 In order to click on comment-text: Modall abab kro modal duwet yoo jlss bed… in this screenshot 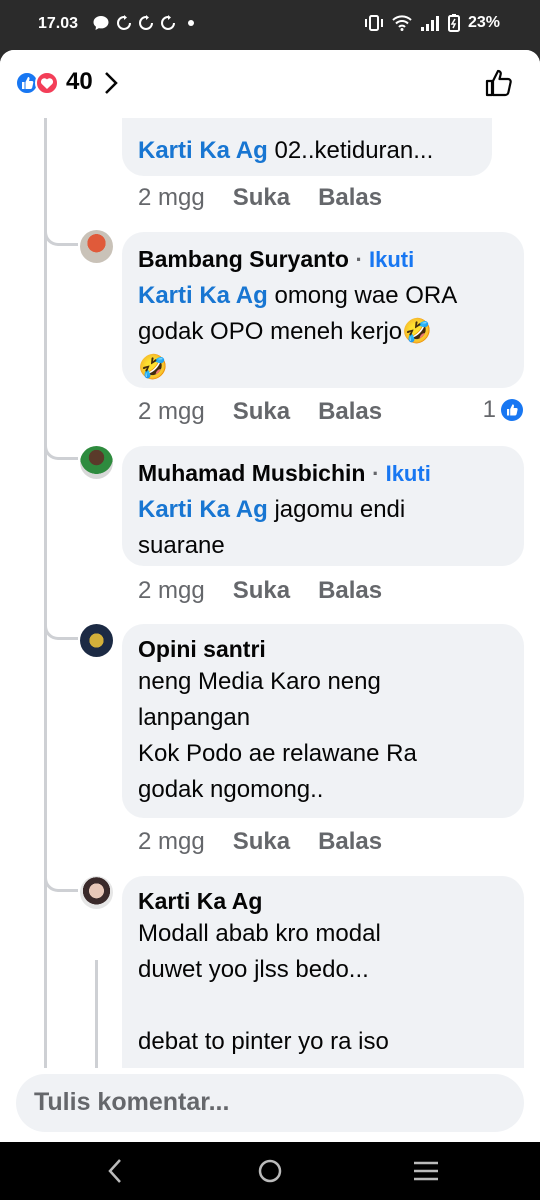, I will do `click(323, 988)`.